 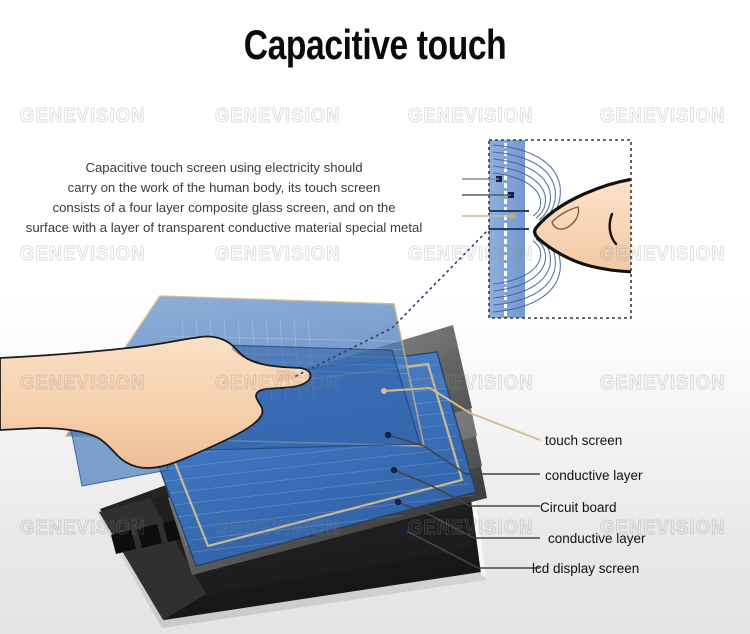 What do you see at coordinates (509, 229) in the screenshot?
I see `inset-conductor-bar-bottom` at bounding box center [509, 229].